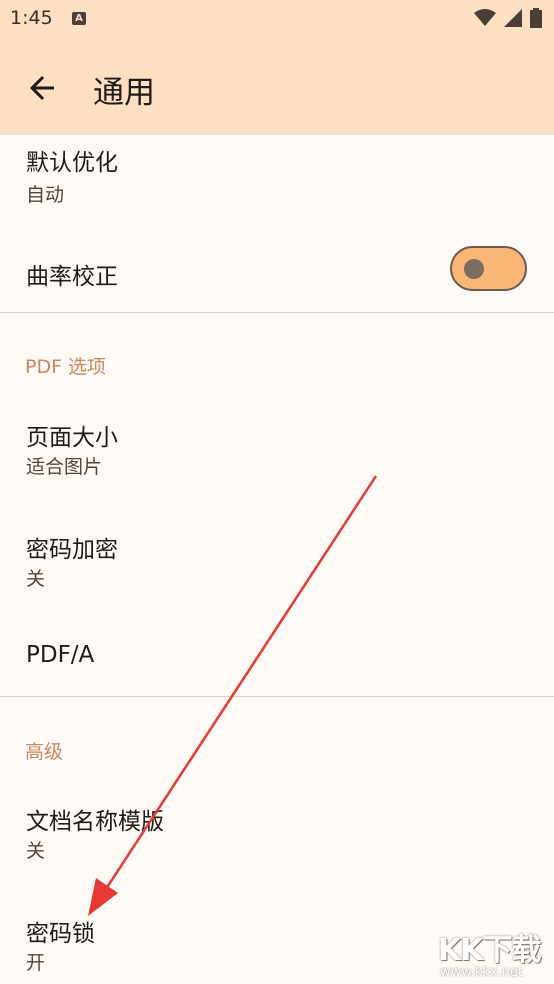 This screenshot has width=554, height=984. I want to click on watermark-url: www.kkx.net, so click(482, 972).